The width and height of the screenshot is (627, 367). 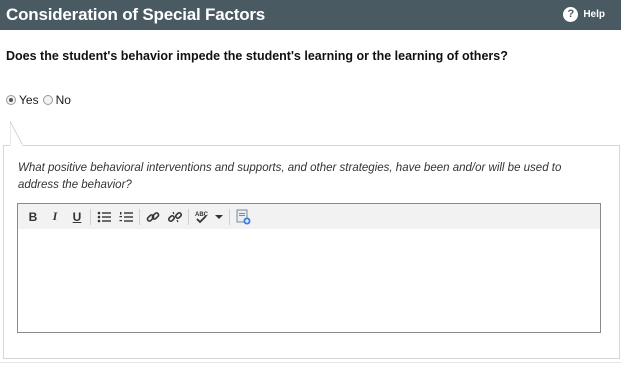 I want to click on callout-notch, so click(x=17, y=133).